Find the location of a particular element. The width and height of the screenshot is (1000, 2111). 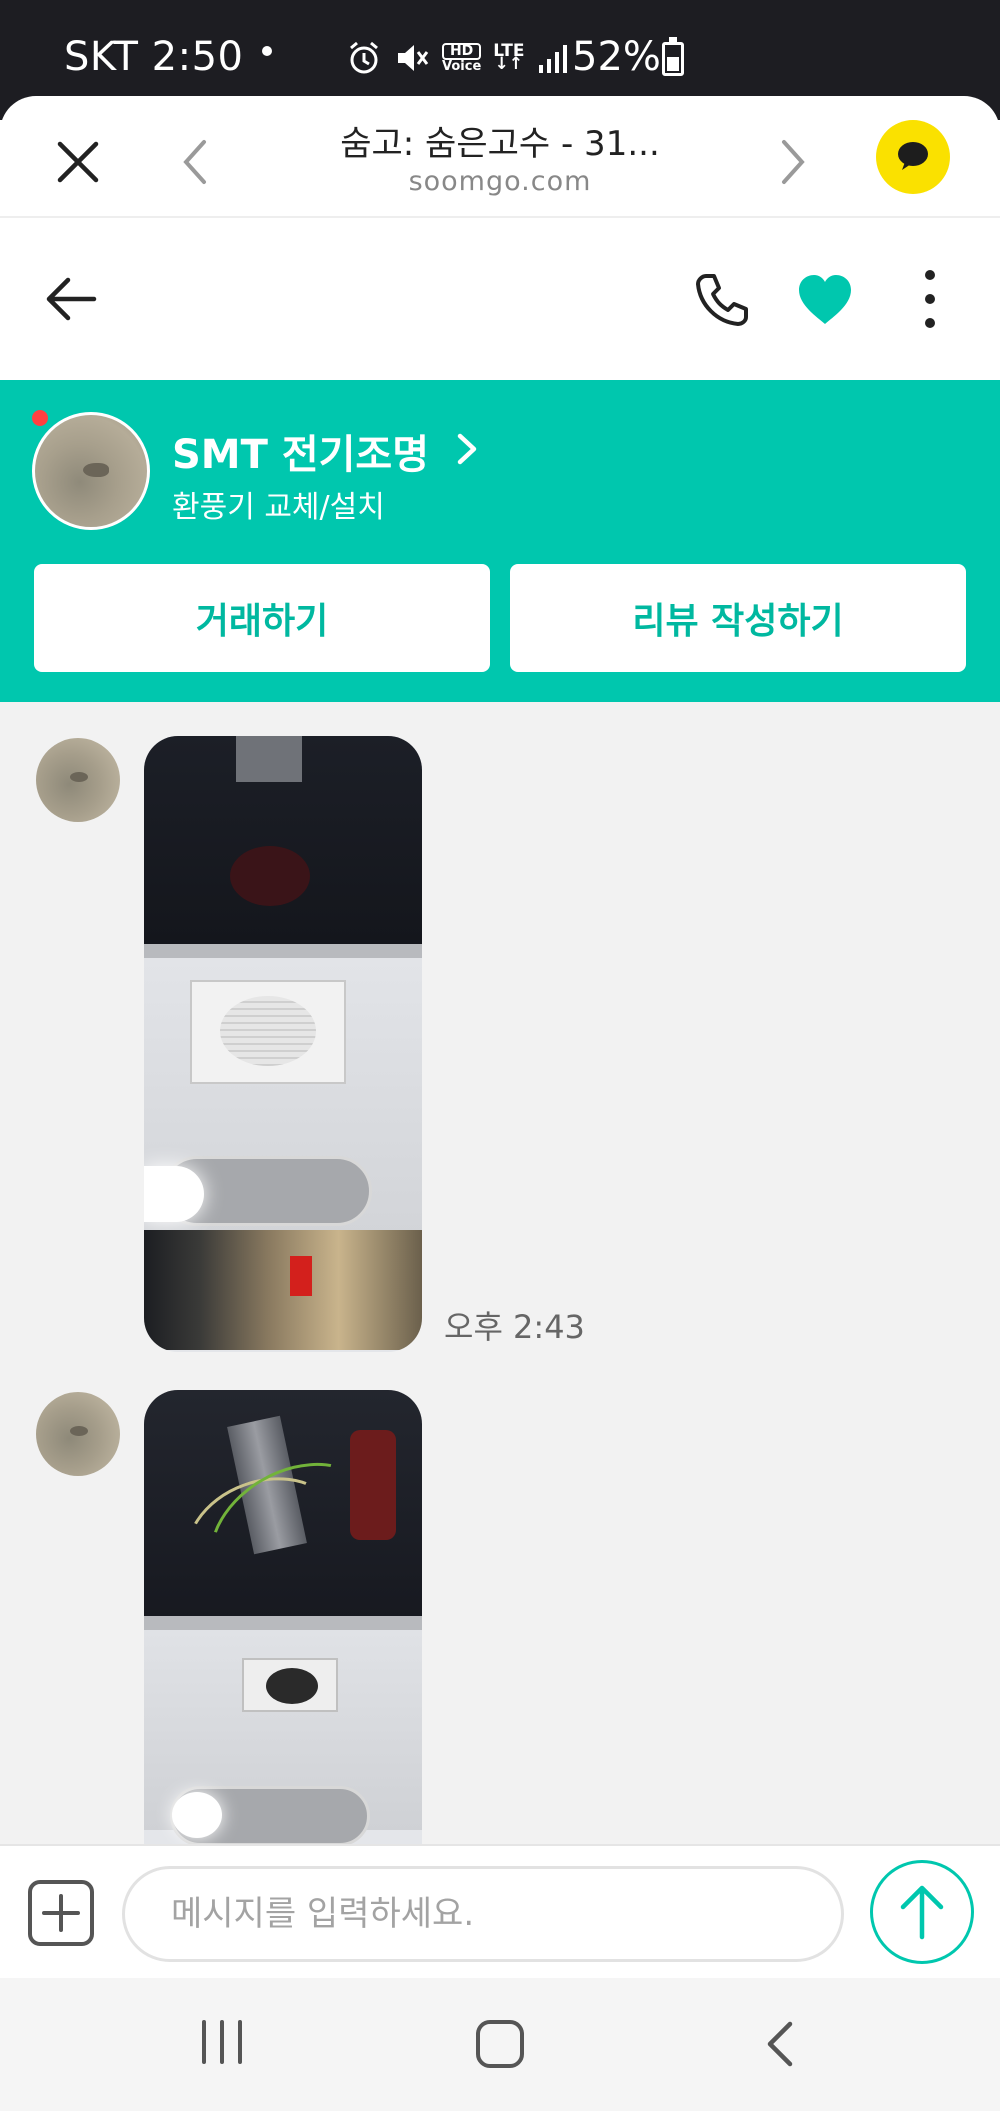

voice-label: Voice is located at coordinates (462, 66).